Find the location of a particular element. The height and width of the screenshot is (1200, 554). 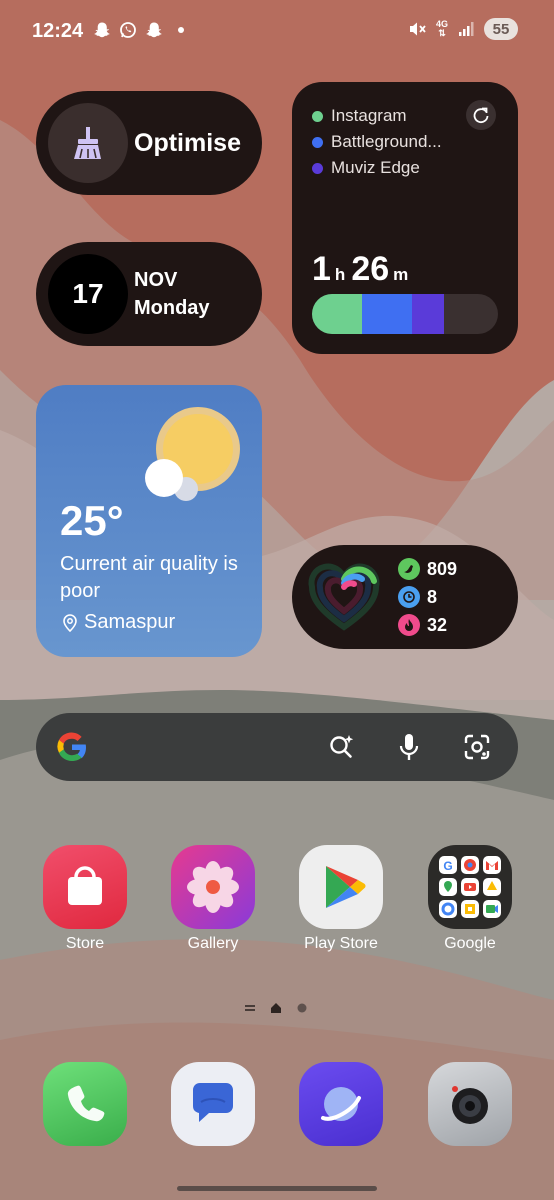

sun-cloud-icon is located at coordinates (192, 454).